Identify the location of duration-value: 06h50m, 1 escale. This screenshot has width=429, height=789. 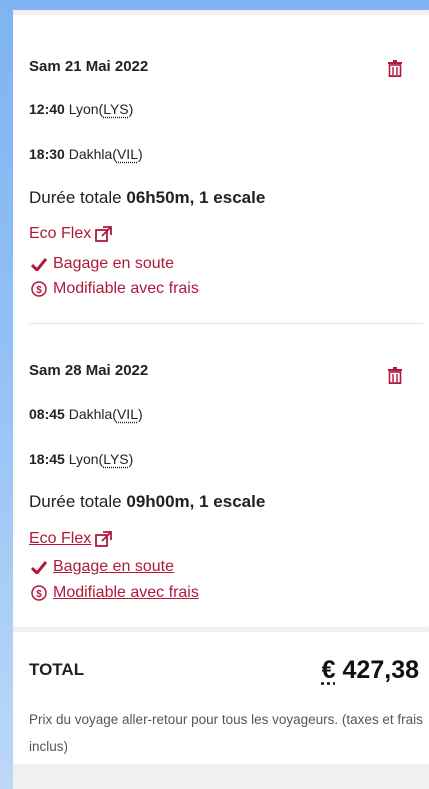
(196, 197).